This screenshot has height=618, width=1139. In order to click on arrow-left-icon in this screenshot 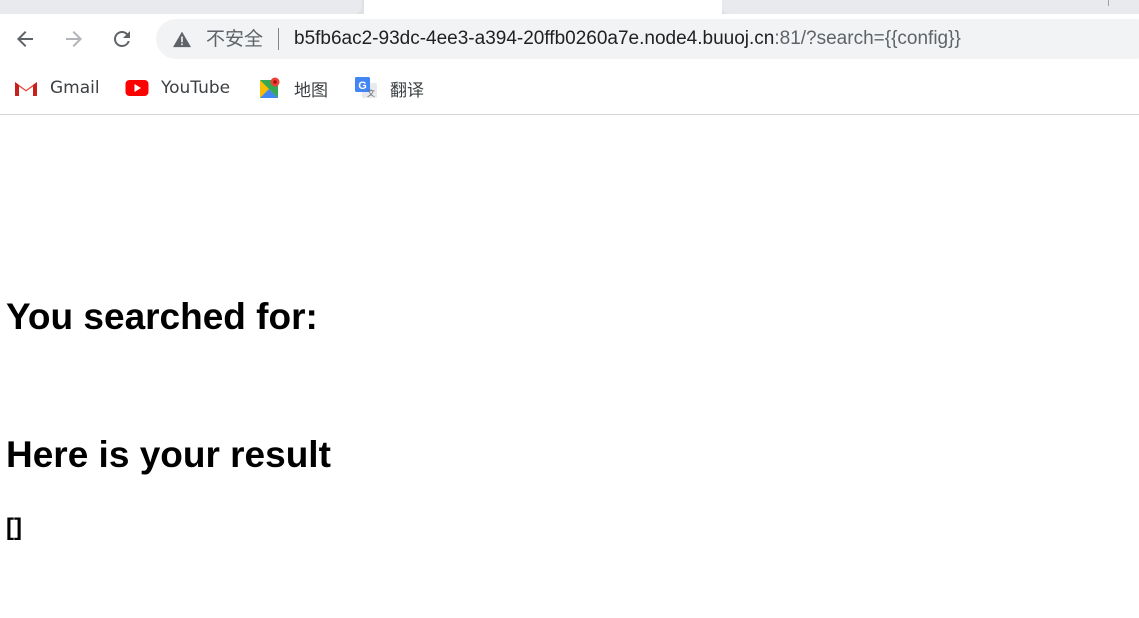, I will do `click(25, 39)`.